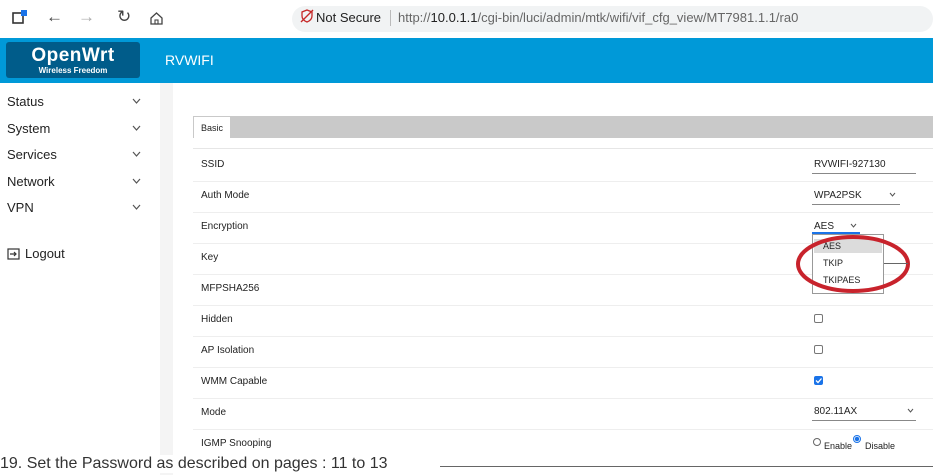 This screenshot has width=933, height=475. What do you see at coordinates (86, 17) in the screenshot?
I see `forward-icon: →` at bounding box center [86, 17].